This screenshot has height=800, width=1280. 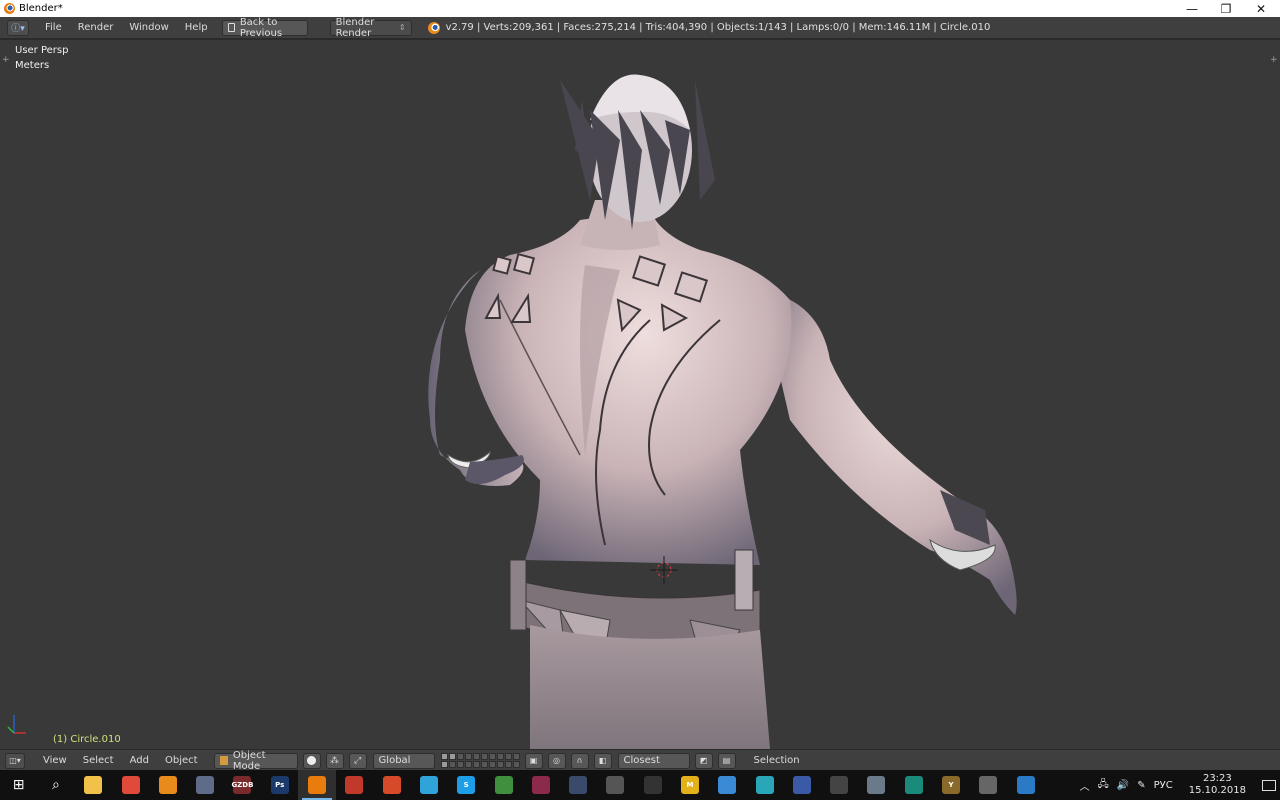 I want to click on menu-window: Window, so click(x=148, y=27).